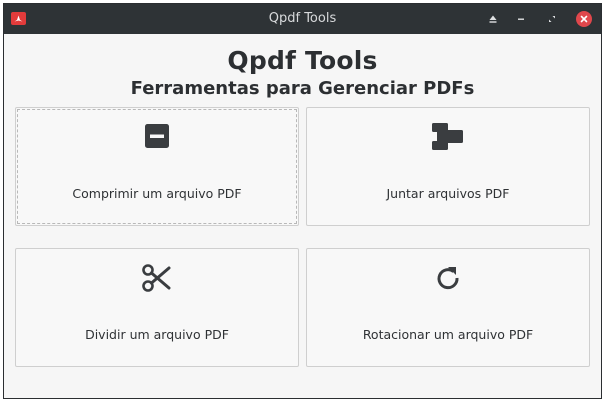  What do you see at coordinates (157, 166) in the screenshot?
I see `compress-pdf-button: Comprimir um arquivo PDF` at bounding box center [157, 166].